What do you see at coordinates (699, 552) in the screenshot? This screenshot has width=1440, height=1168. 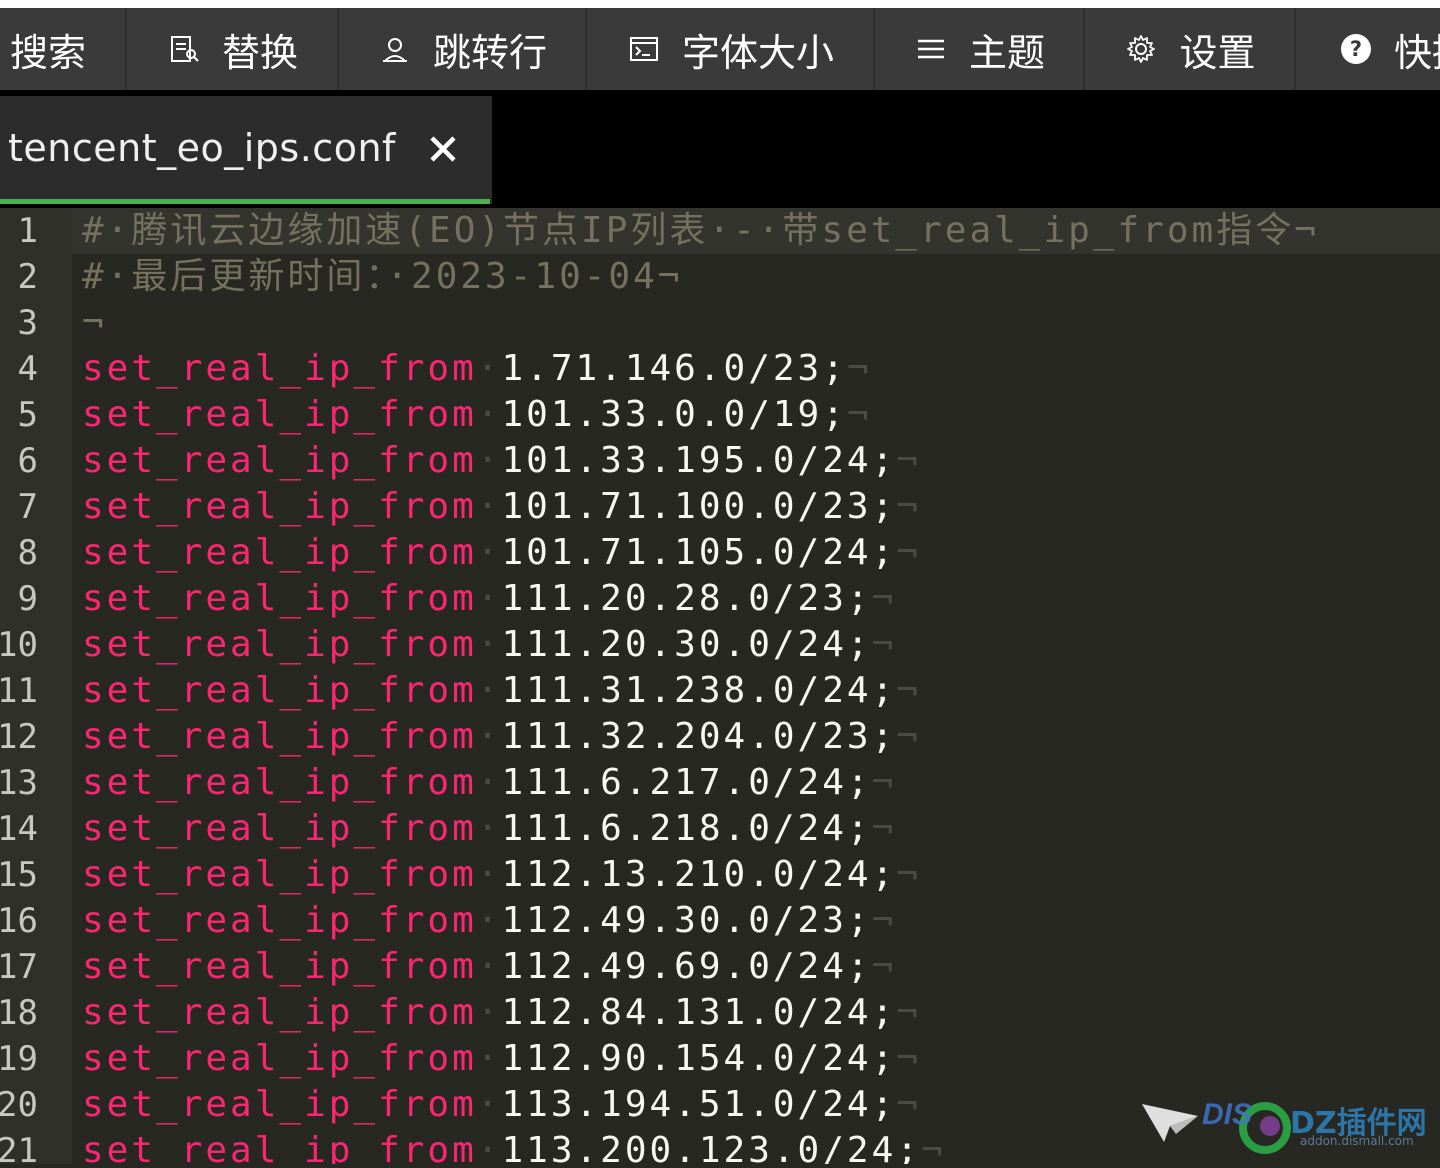 I see `ip-range-value: 101.71.105.0/24;` at bounding box center [699, 552].